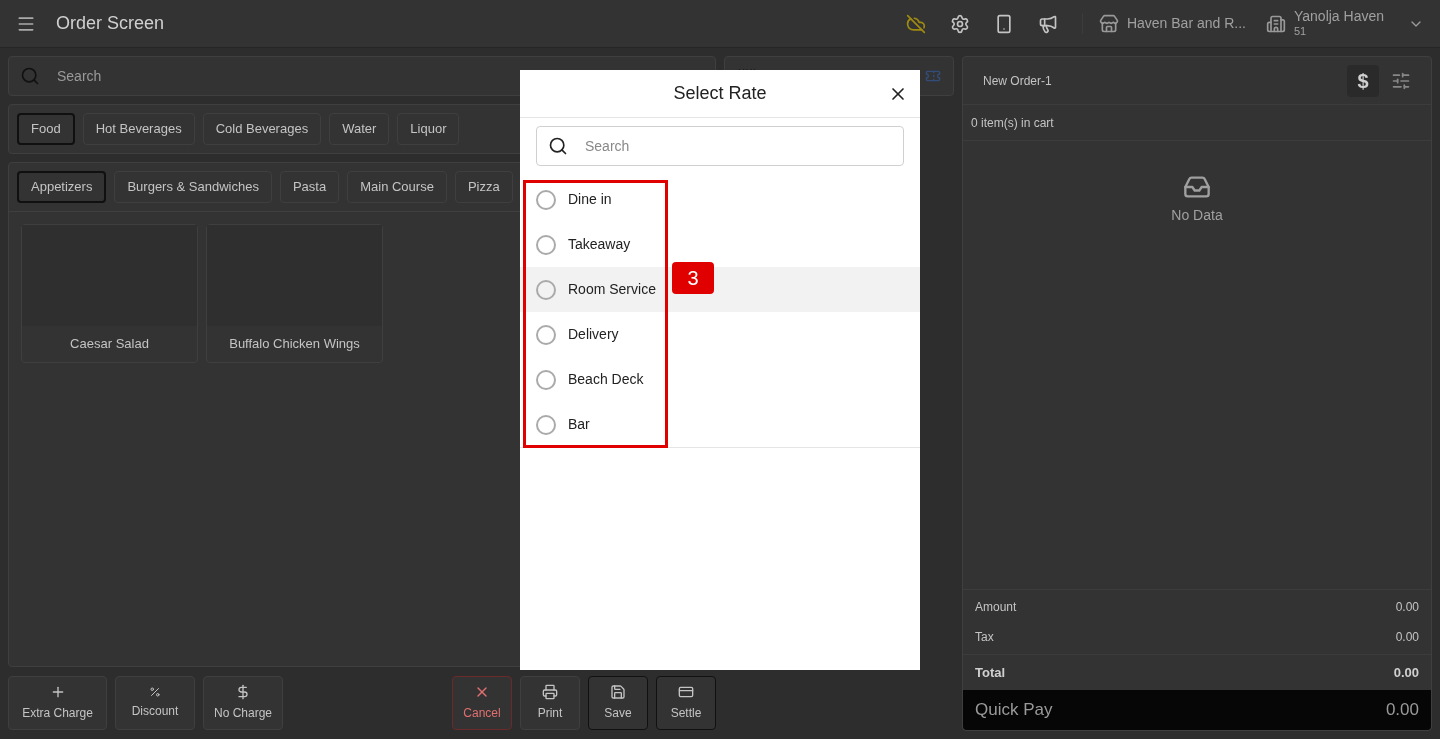  I want to click on option-label: Dine in, so click(590, 199).